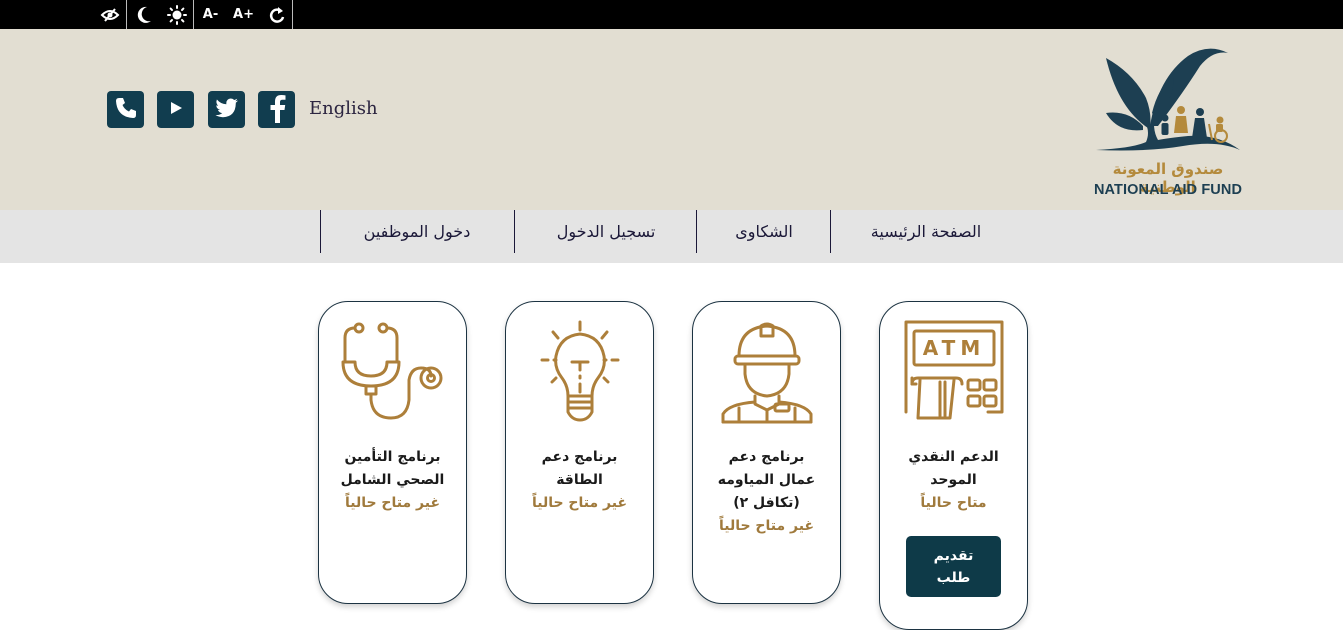 This screenshot has height=630, width=1343. I want to click on program-card-energy-support: برنامج دعم الطاقة غير متاح حالياً, so click(579, 452).